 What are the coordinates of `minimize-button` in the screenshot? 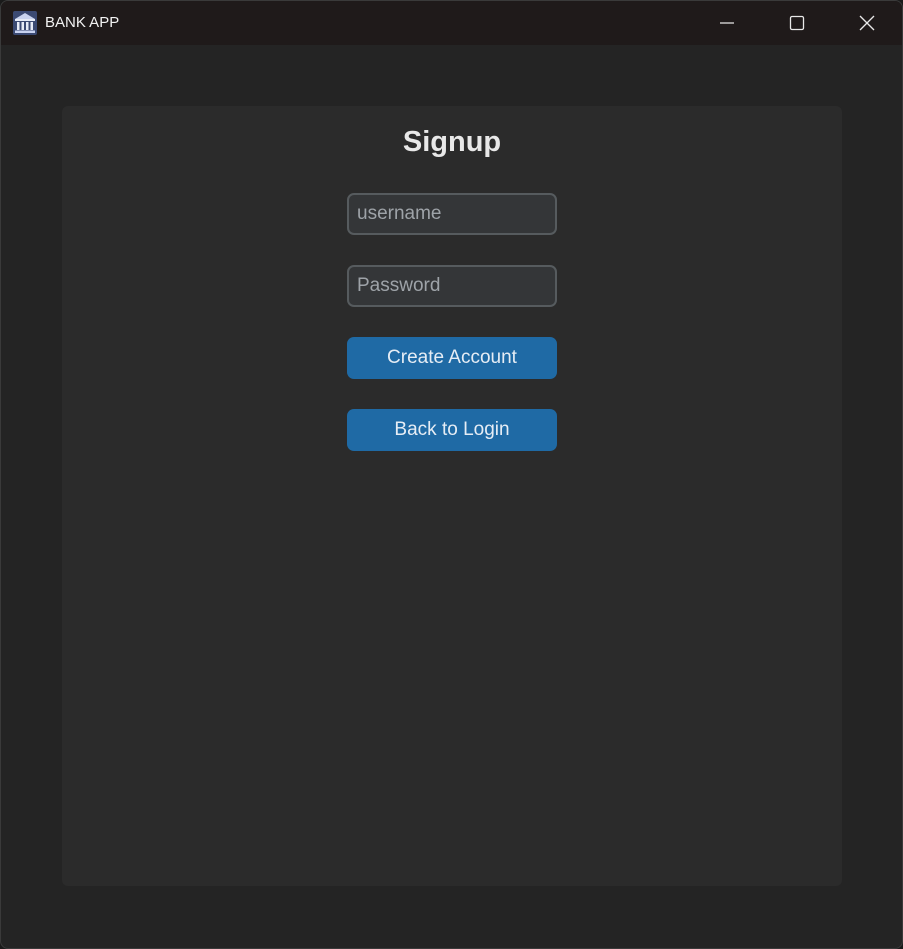 It's located at (727, 23).